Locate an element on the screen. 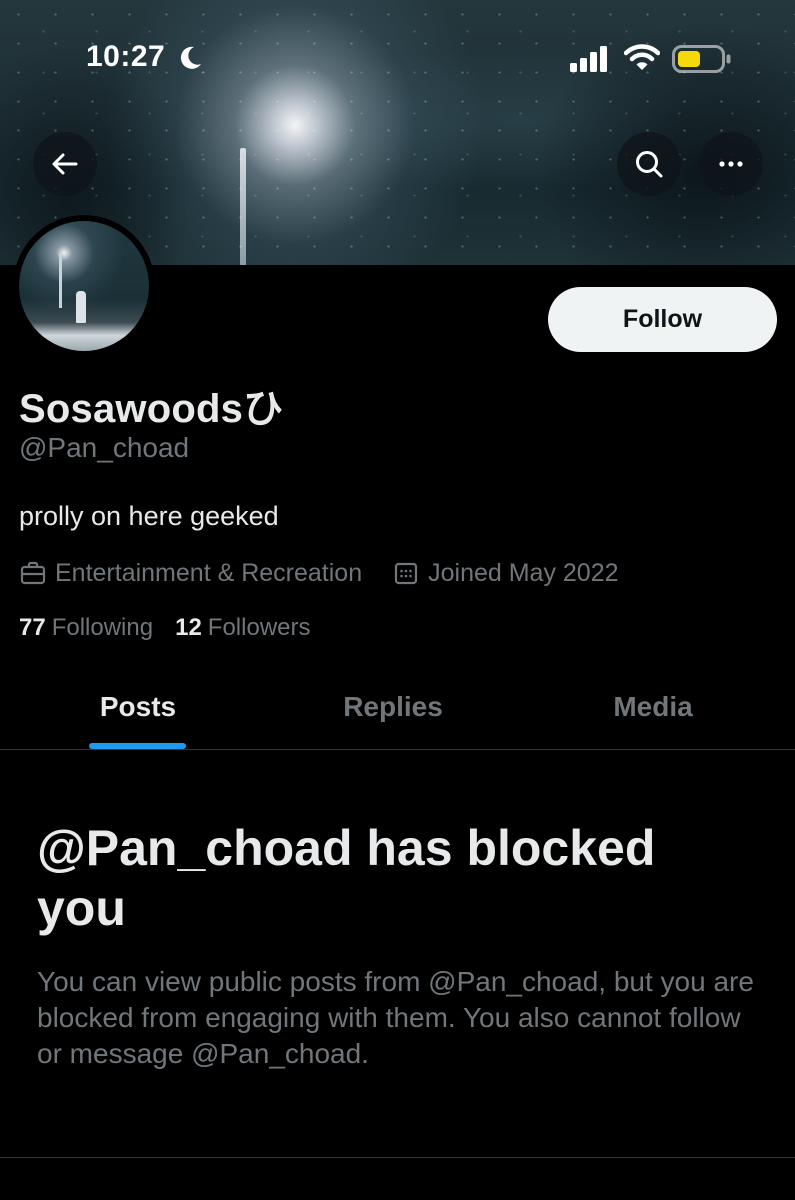 The width and height of the screenshot is (795, 1200). cellular-signal-icon is located at coordinates (588, 59).